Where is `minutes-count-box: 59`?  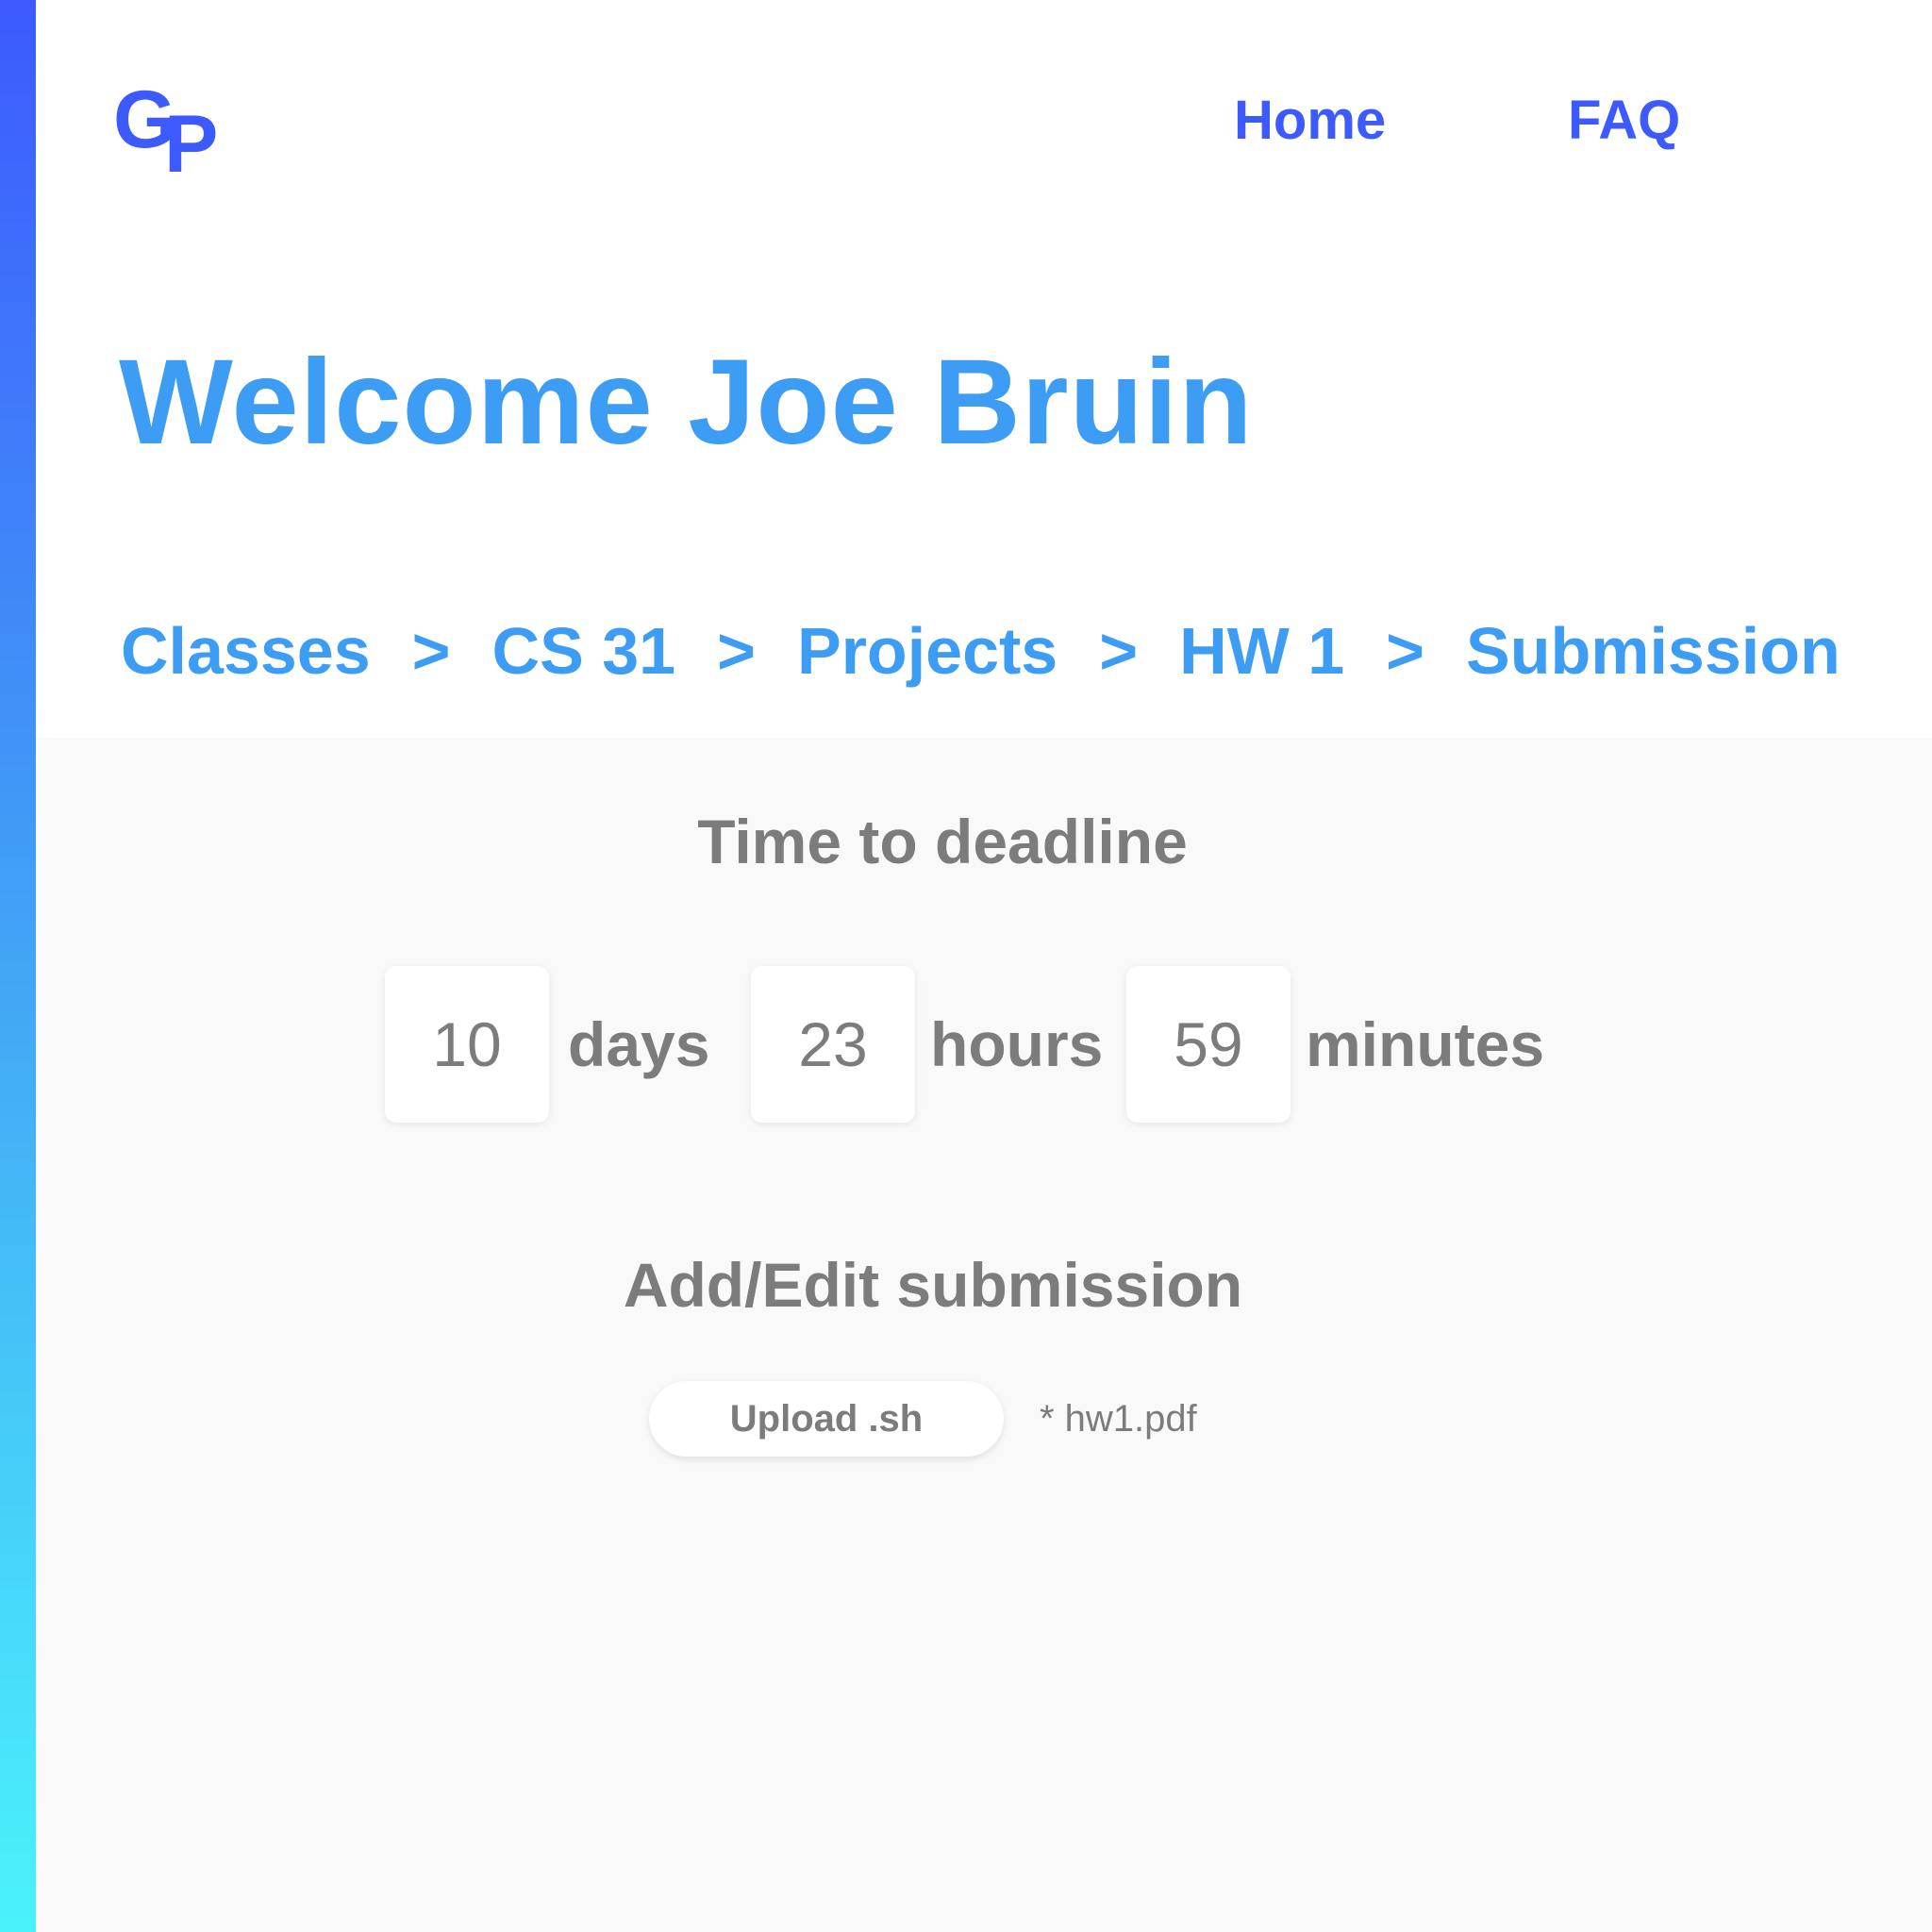 minutes-count-box: 59 is located at coordinates (1209, 1044).